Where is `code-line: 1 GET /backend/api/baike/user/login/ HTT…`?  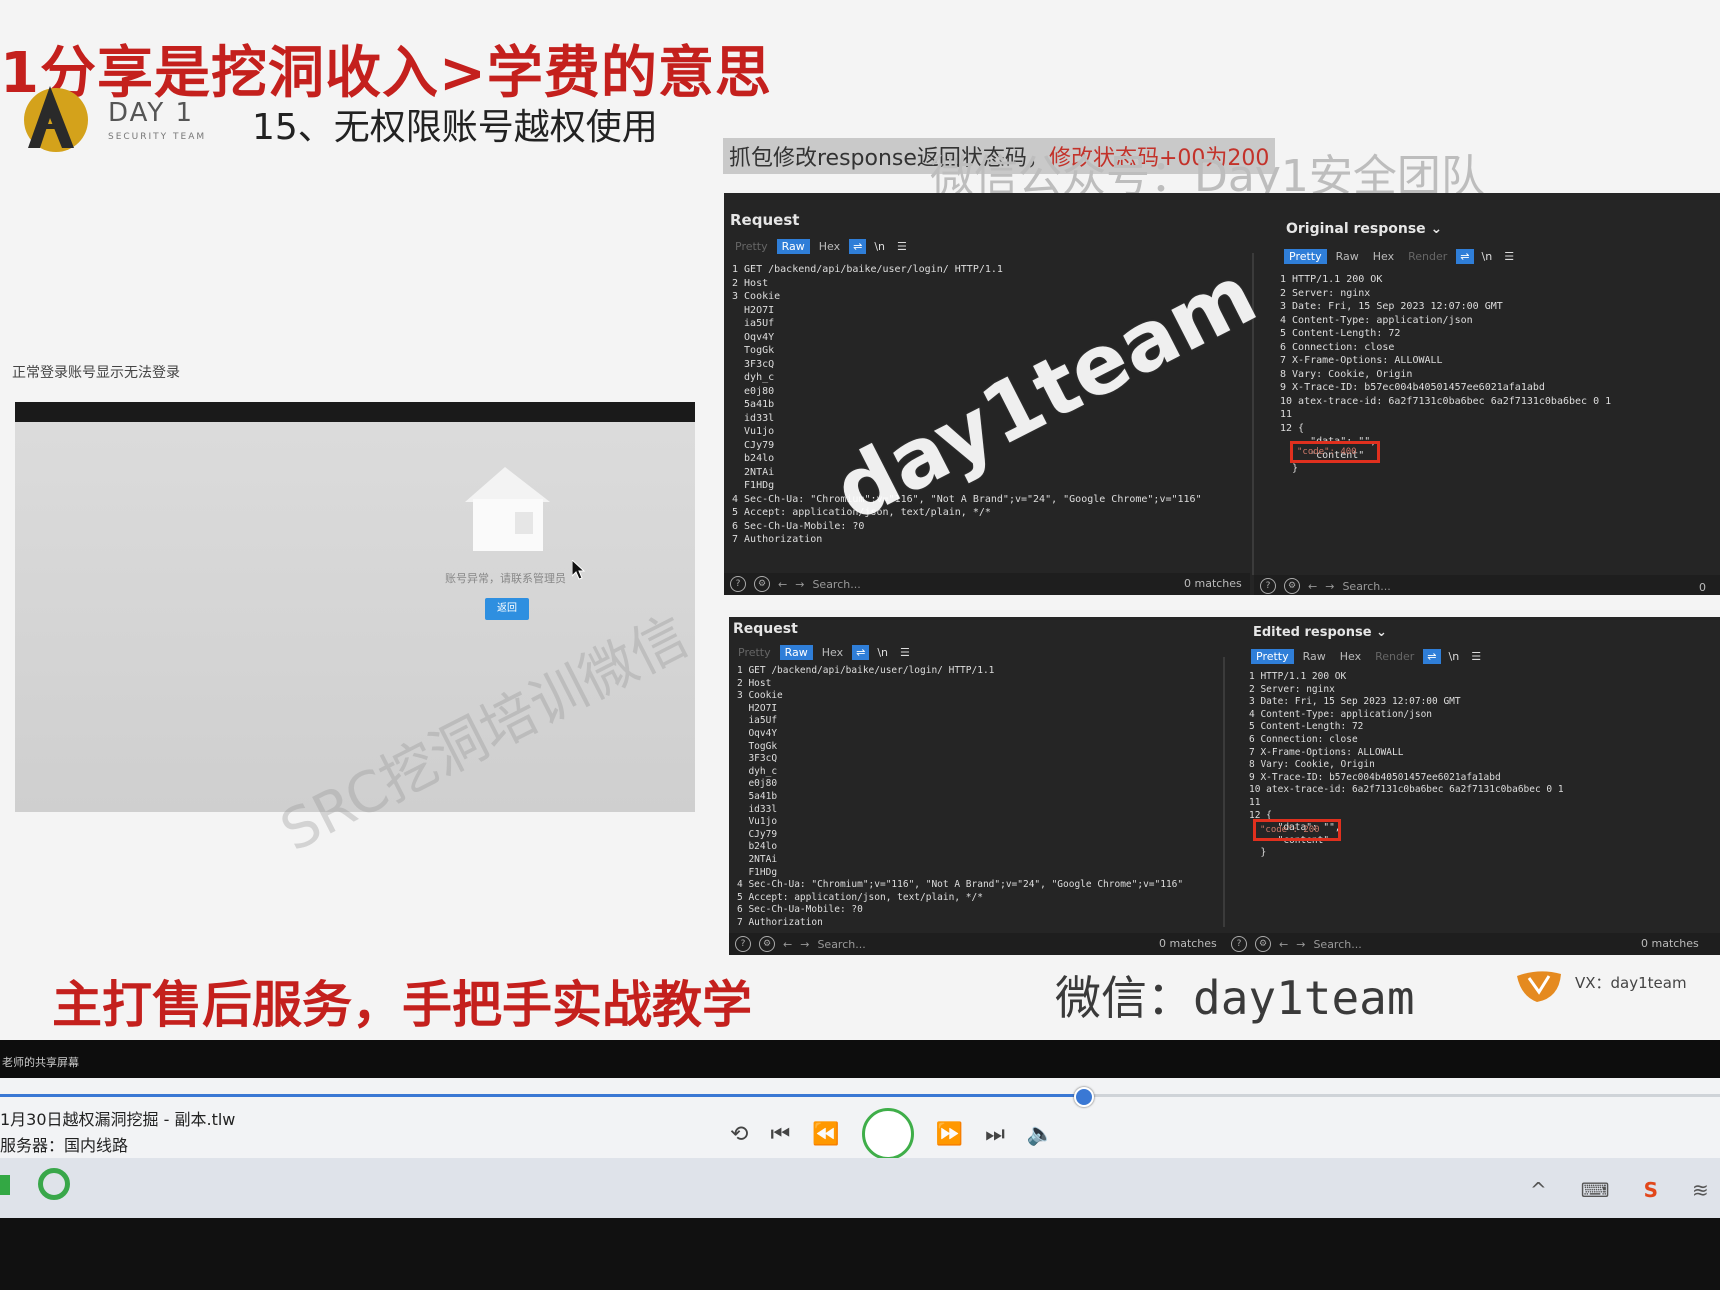
code-line: 1 GET /backend/api/baike/user/login/ HTT… is located at coordinates (867, 269).